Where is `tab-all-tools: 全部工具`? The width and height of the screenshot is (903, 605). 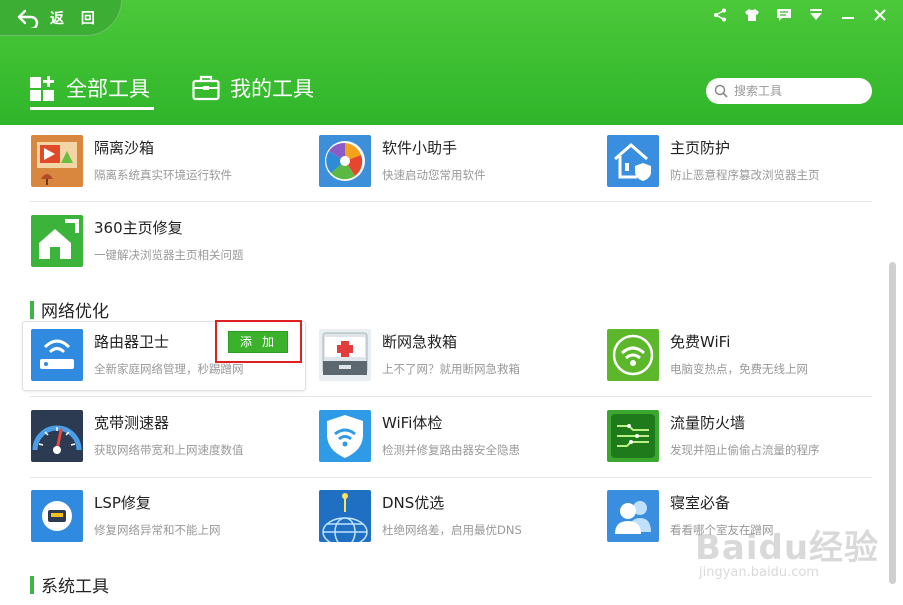
tab-all-tools: 全部工具 is located at coordinates (90, 88).